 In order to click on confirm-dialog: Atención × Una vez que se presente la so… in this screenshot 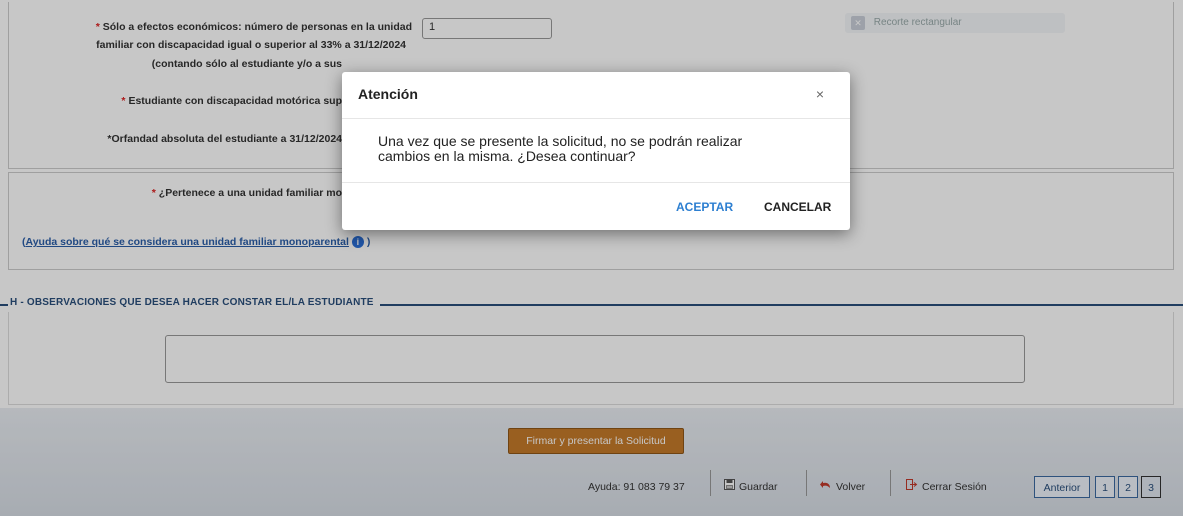, I will do `click(596, 151)`.